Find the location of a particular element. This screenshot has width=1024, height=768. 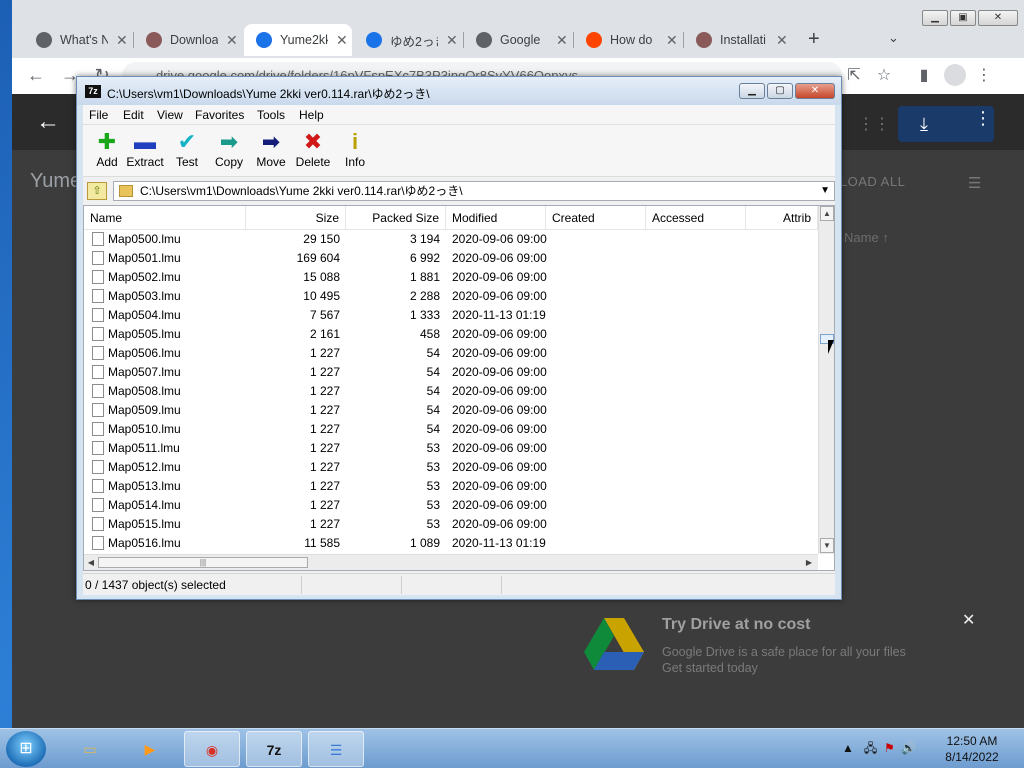

vertical-scrollbar: ▲ ▼ is located at coordinates (826, 380).